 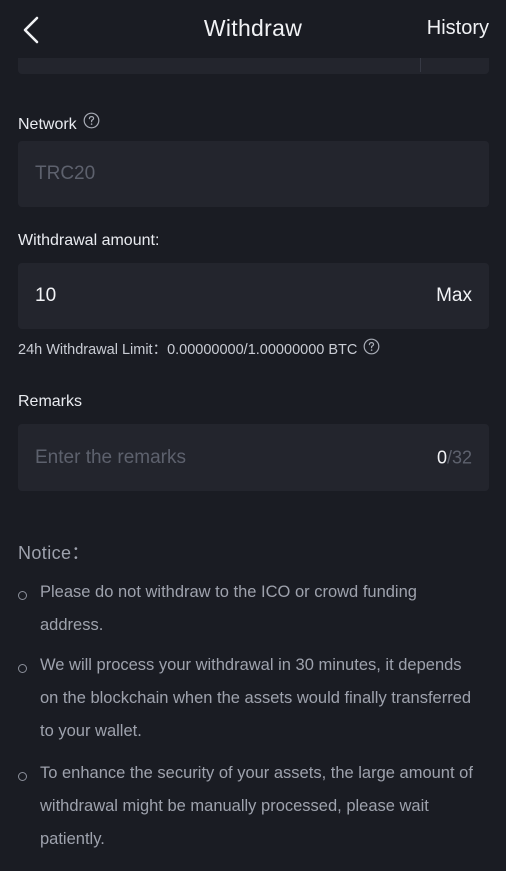 I want to click on network-label: Network, so click(x=47, y=125).